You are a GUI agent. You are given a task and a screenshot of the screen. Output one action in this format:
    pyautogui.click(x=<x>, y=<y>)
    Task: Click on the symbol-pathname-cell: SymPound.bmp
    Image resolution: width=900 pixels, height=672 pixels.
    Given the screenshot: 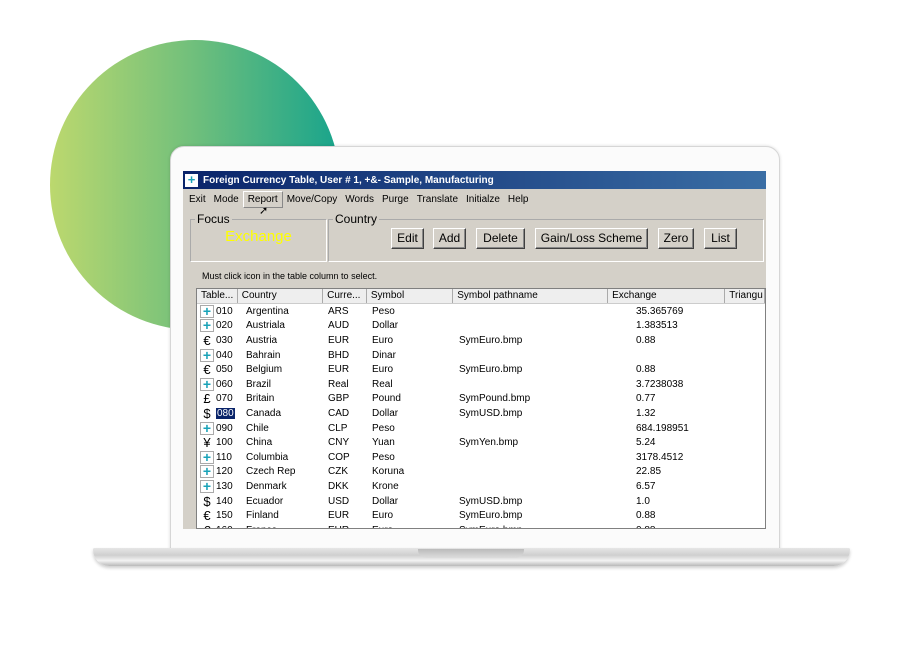 What is the action you would take?
    pyautogui.click(x=495, y=399)
    